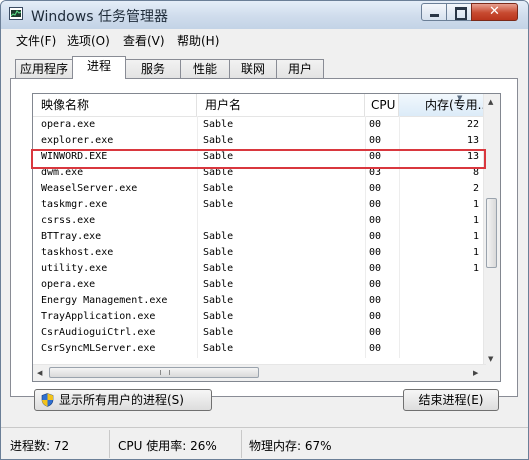 Image resolution: width=529 pixels, height=460 pixels. I want to click on column-cpu: CPU, so click(382, 105).